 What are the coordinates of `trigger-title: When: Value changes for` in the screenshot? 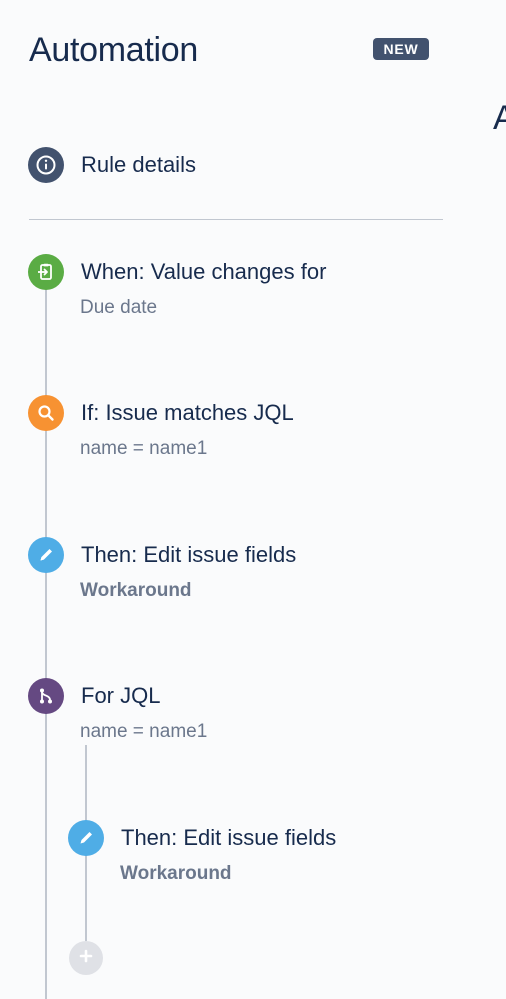 It's located at (204, 271).